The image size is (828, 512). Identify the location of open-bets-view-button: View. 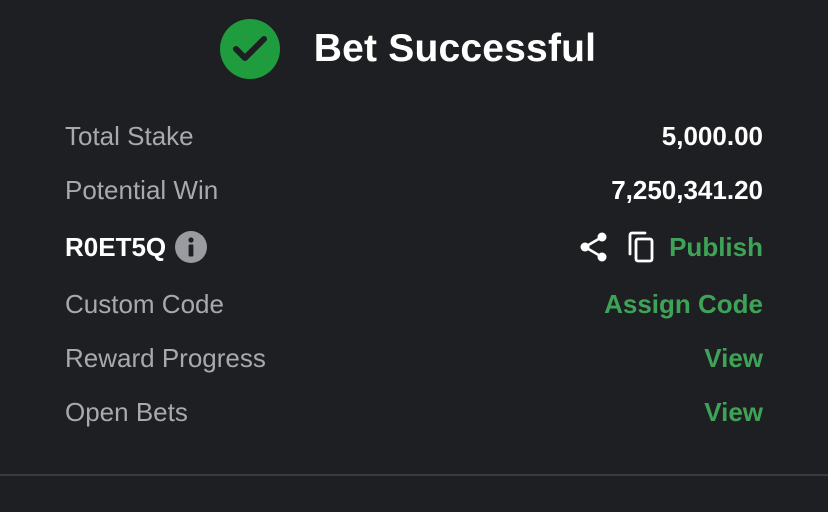
(733, 412).